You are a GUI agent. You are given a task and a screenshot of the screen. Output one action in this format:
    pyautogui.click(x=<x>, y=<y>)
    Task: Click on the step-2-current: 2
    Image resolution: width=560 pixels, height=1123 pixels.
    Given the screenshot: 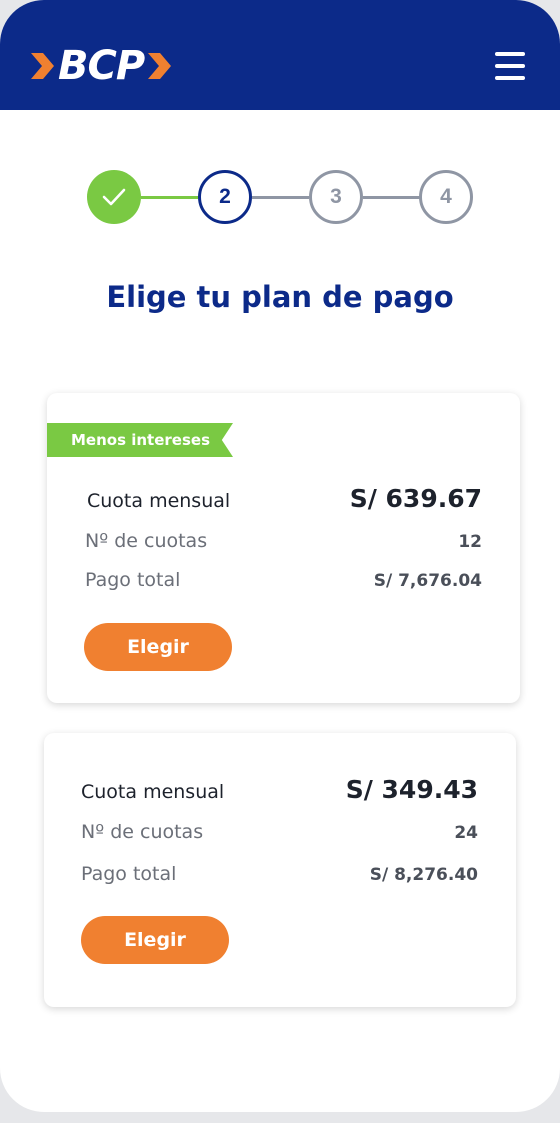 What is the action you would take?
    pyautogui.click(x=225, y=197)
    